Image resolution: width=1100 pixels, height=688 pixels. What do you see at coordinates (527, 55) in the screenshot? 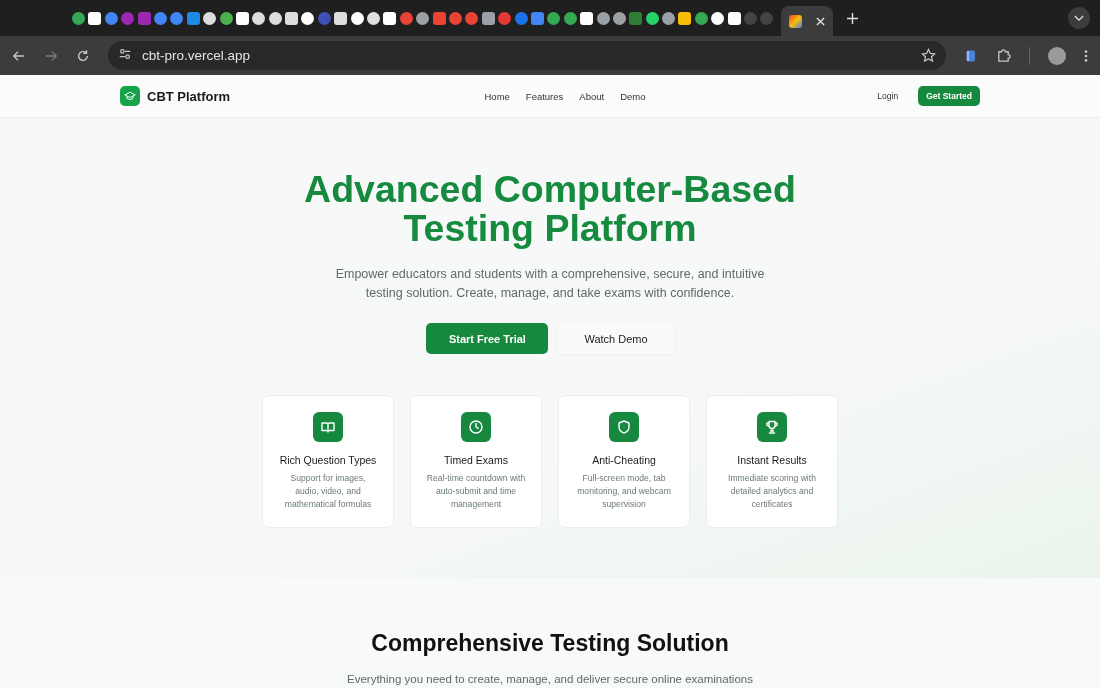
I see `address-bar: cbt-pro.vercel.app` at bounding box center [527, 55].